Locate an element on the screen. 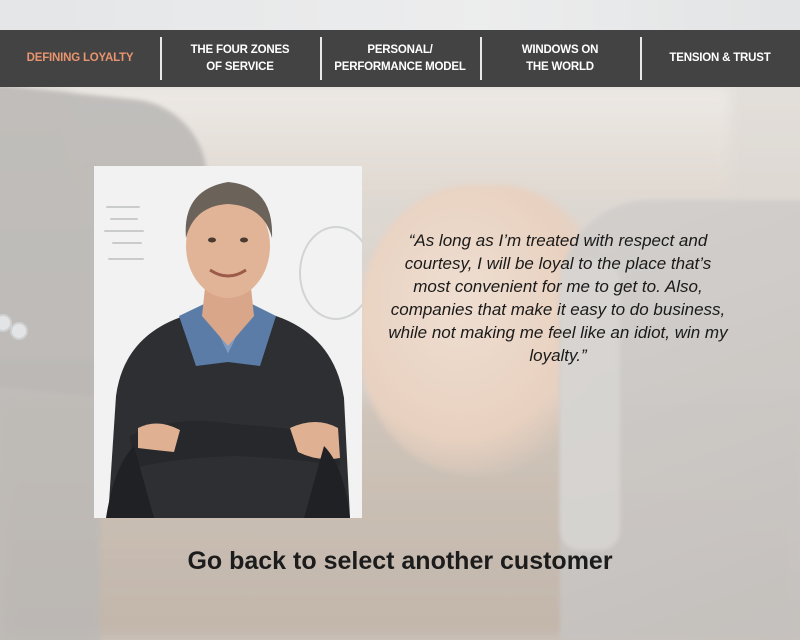 Image resolution: width=800 pixels, height=640 pixels. nav-item-windows-on-the-world: WINDOWS ON THE WORLD is located at coordinates (560, 58).